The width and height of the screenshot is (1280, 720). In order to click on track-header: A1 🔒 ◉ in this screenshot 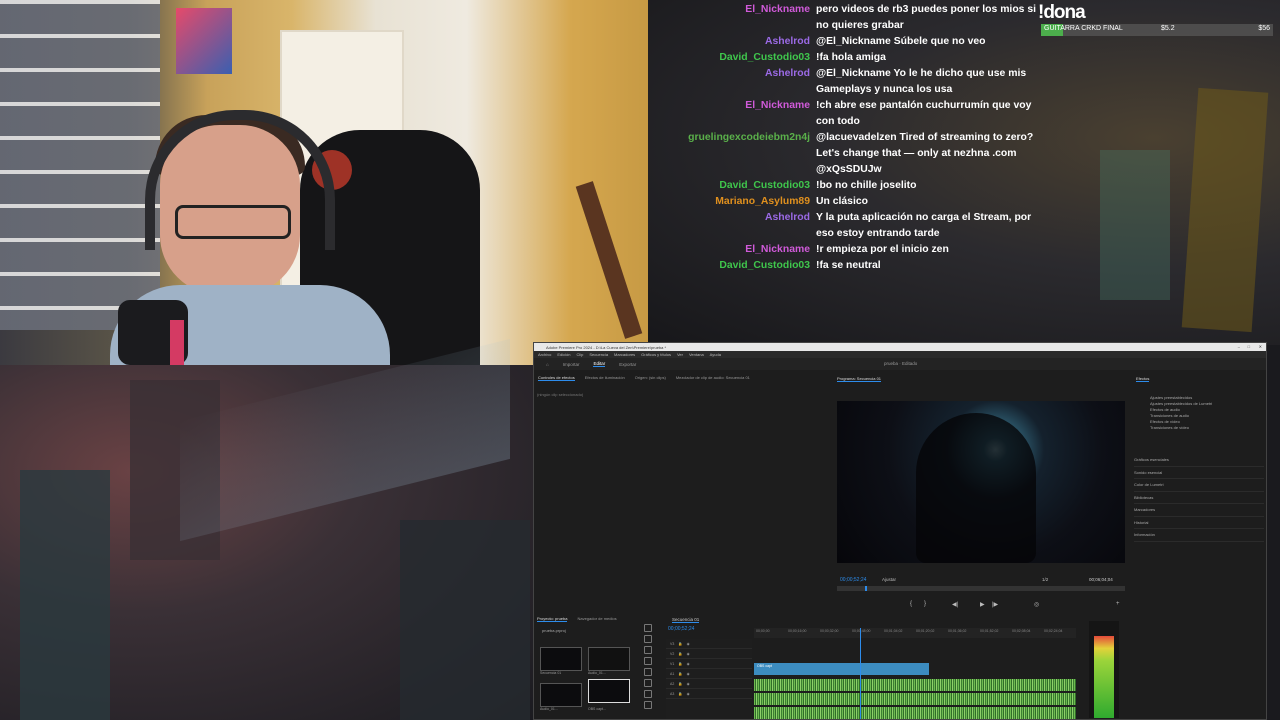, I will do `click(709, 674)`.